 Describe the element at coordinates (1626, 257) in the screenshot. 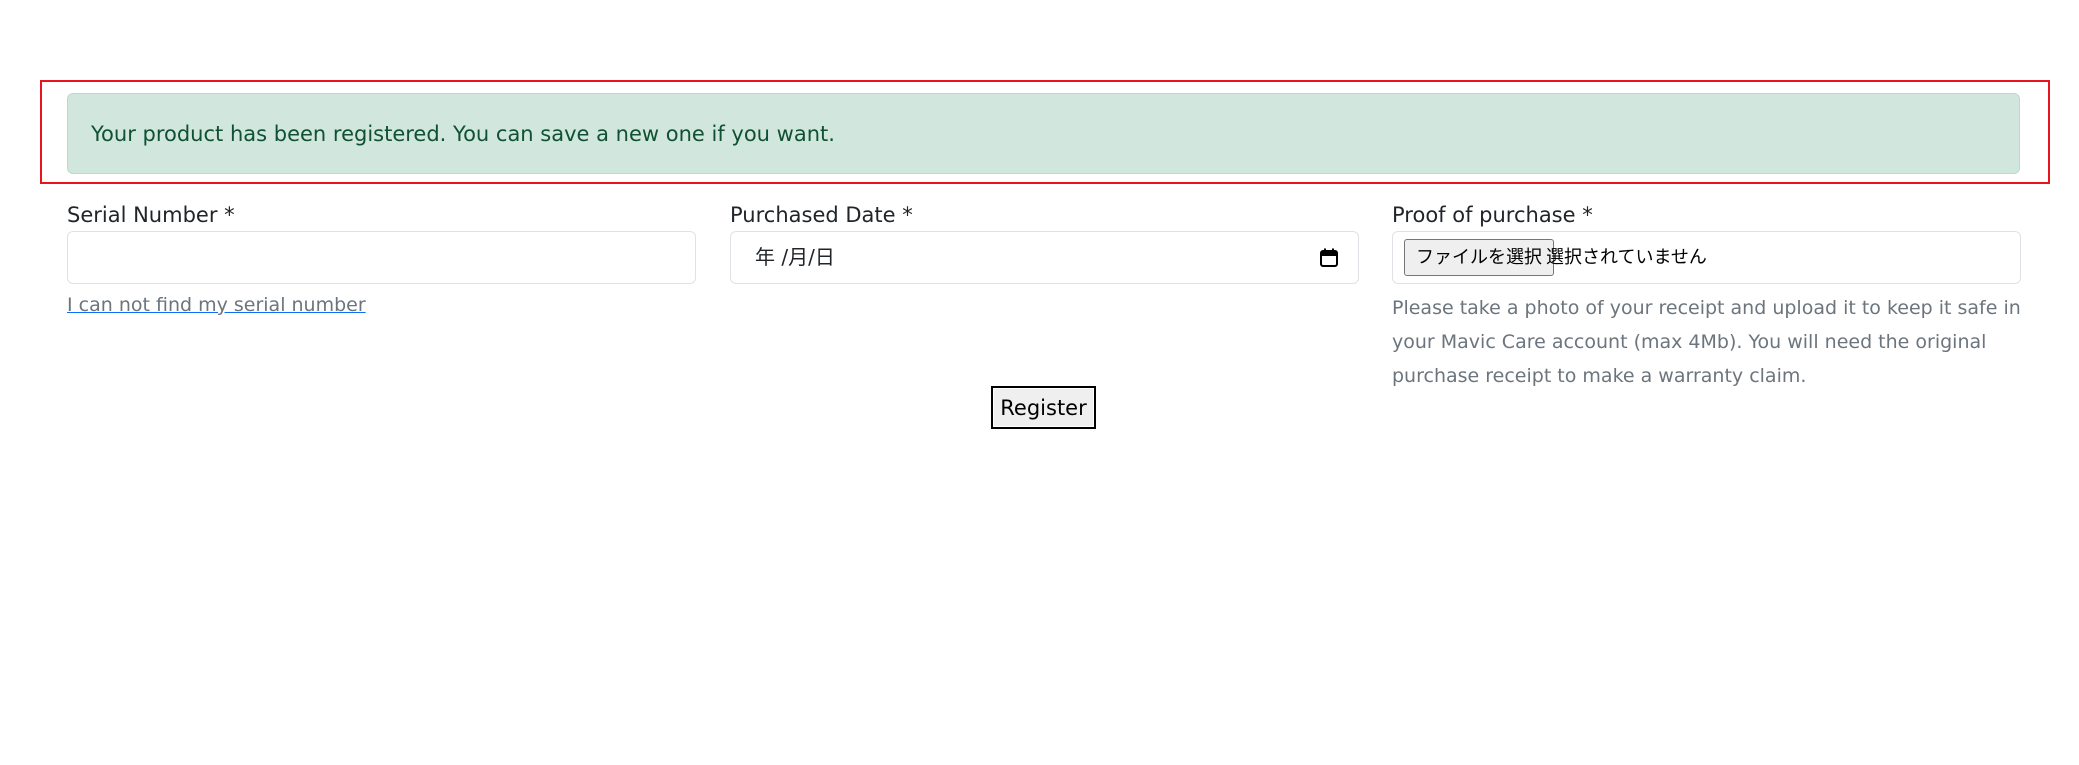

I see `file-status-text: 選択されていません` at that location.